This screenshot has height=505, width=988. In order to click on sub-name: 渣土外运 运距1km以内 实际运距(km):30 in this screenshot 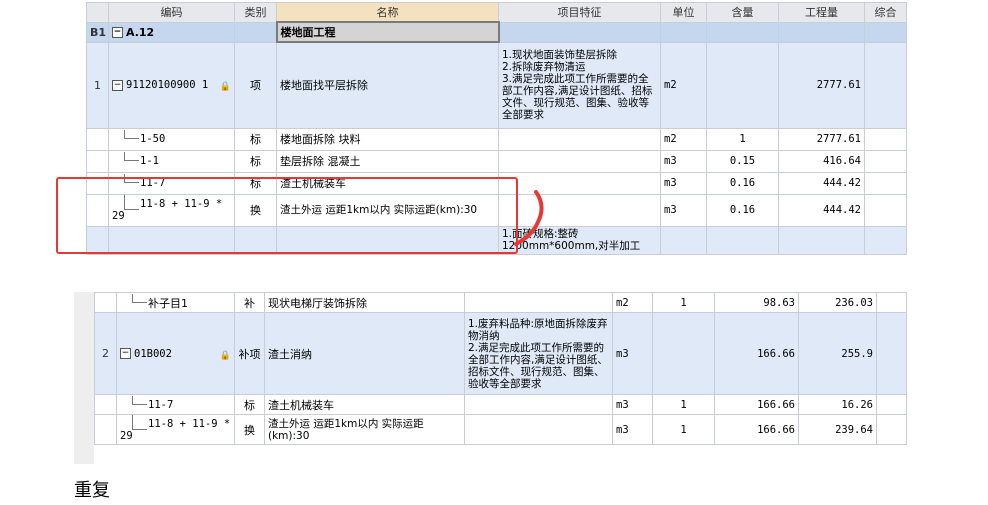, I will do `click(364, 429)`.